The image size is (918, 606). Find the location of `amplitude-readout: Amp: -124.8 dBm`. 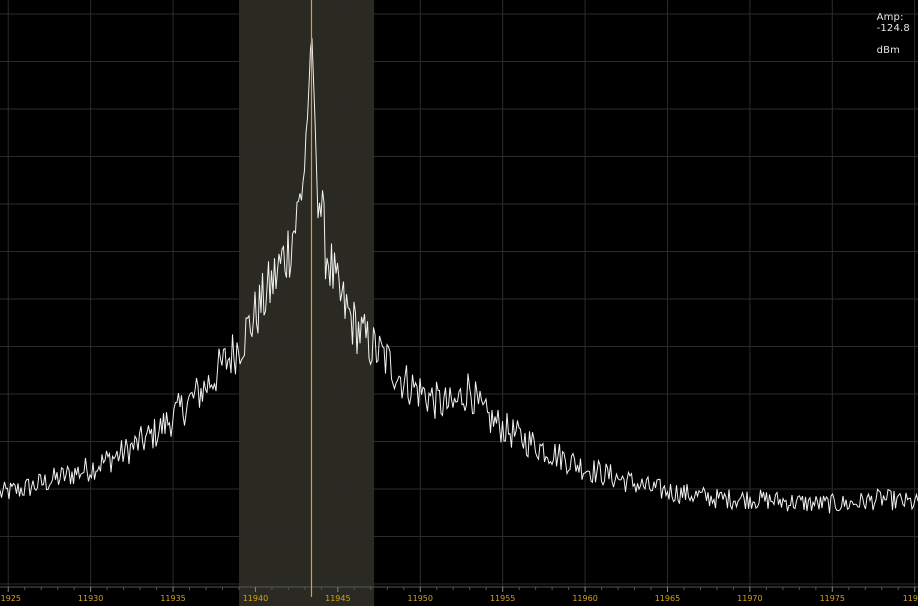

amplitude-readout: Amp: -124.8 dBm is located at coordinates (890, 28).